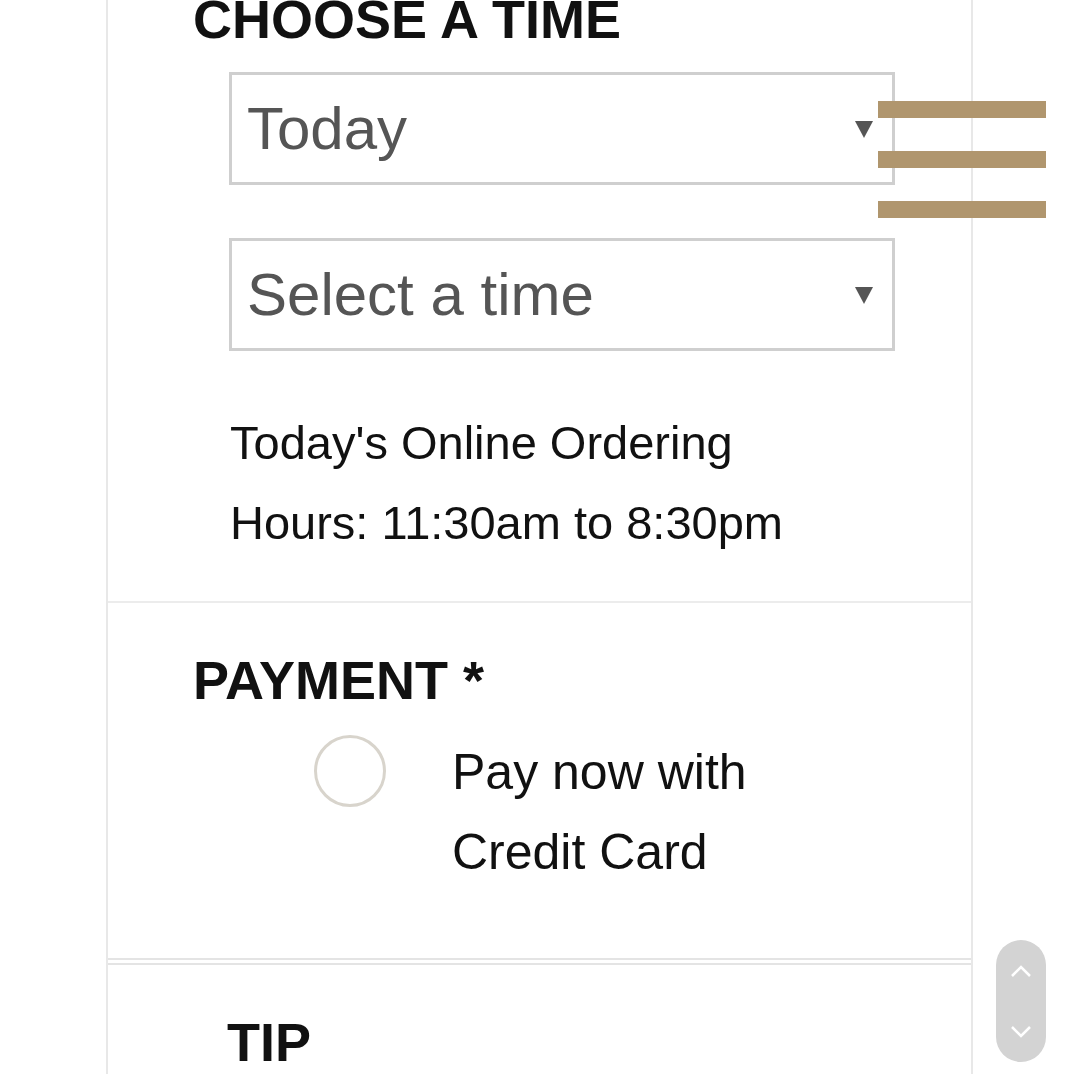 The height and width of the screenshot is (1080, 1080). I want to click on chevron-down-icon, so click(1021, 1031).